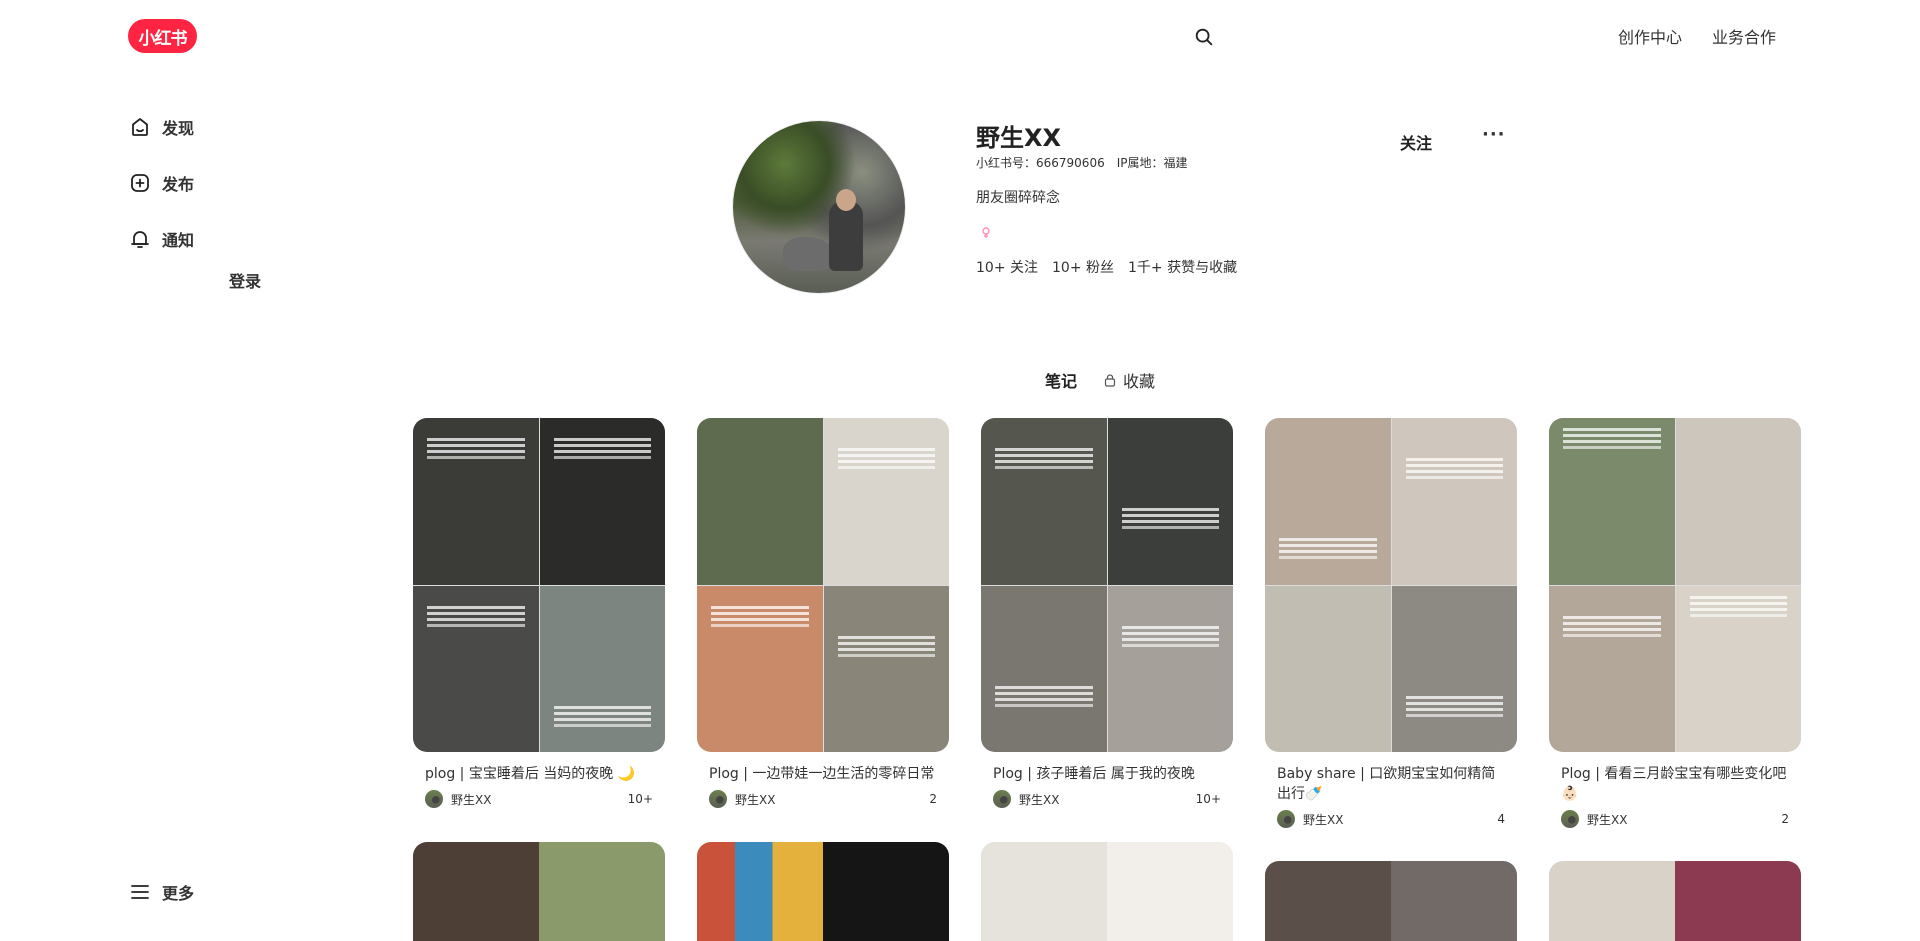 The image size is (1920, 941). I want to click on gender-icon, so click(986, 233).